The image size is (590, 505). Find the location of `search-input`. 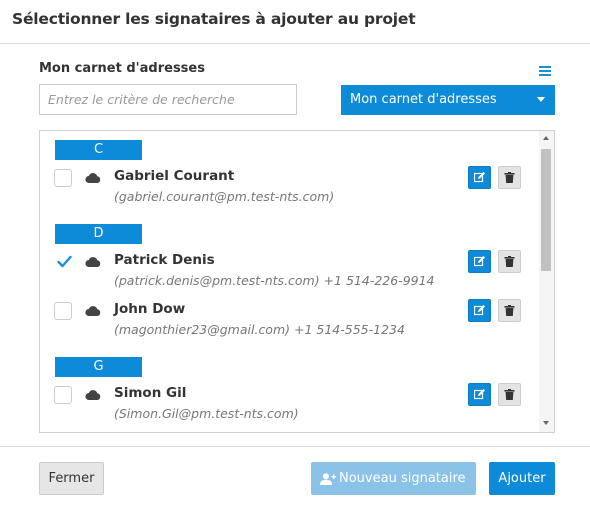

search-input is located at coordinates (168, 99).